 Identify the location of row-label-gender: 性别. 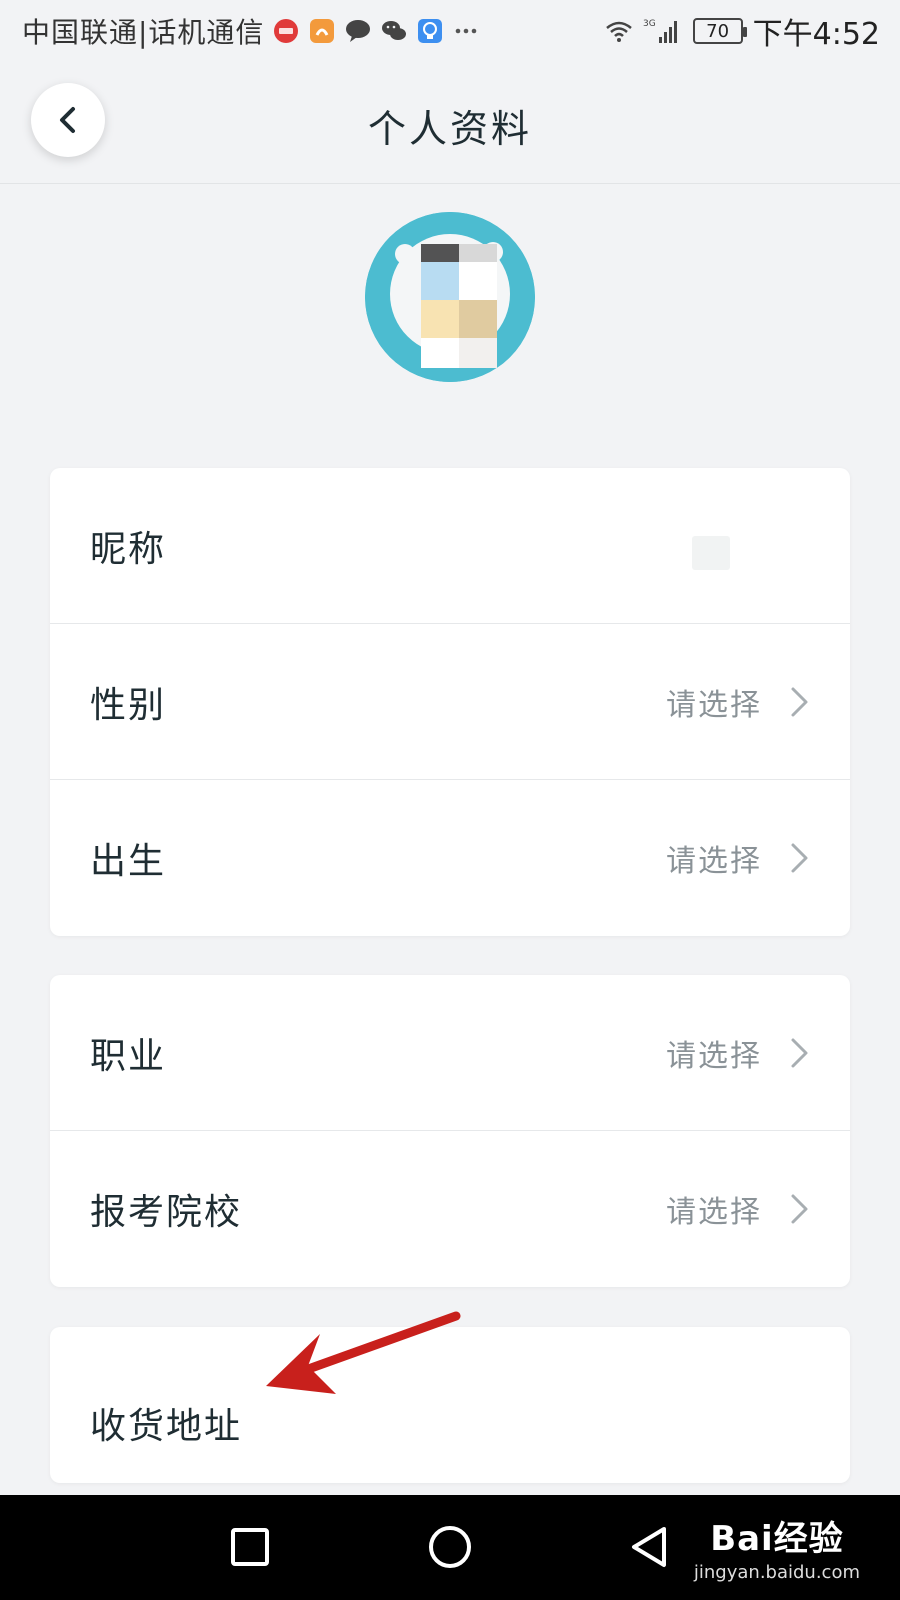
(128, 705).